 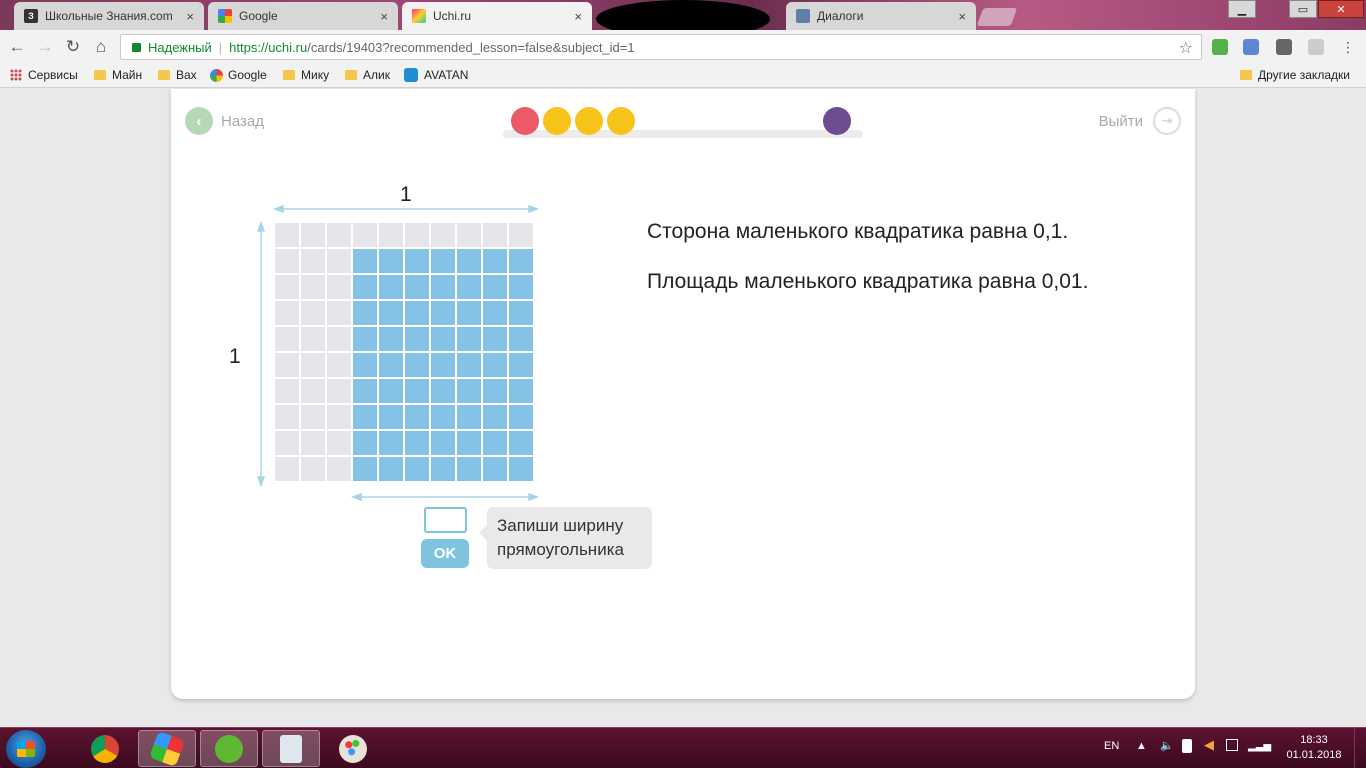 What do you see at coordinates (238, 75) in the screenshot?
I see `bookmark-google: Google` at bounding box center [238, 75].